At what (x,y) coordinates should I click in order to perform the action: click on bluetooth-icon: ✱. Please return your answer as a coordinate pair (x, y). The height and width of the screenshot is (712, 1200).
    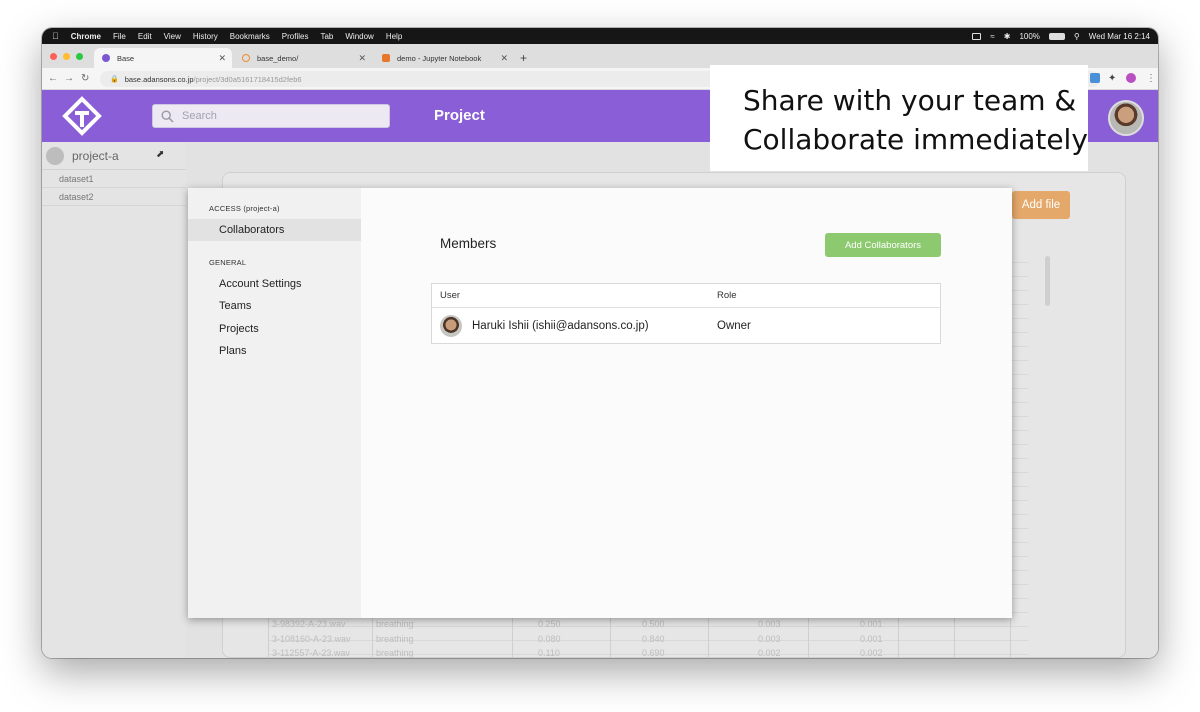
    Looking at the image, I should click on (1007, 36).